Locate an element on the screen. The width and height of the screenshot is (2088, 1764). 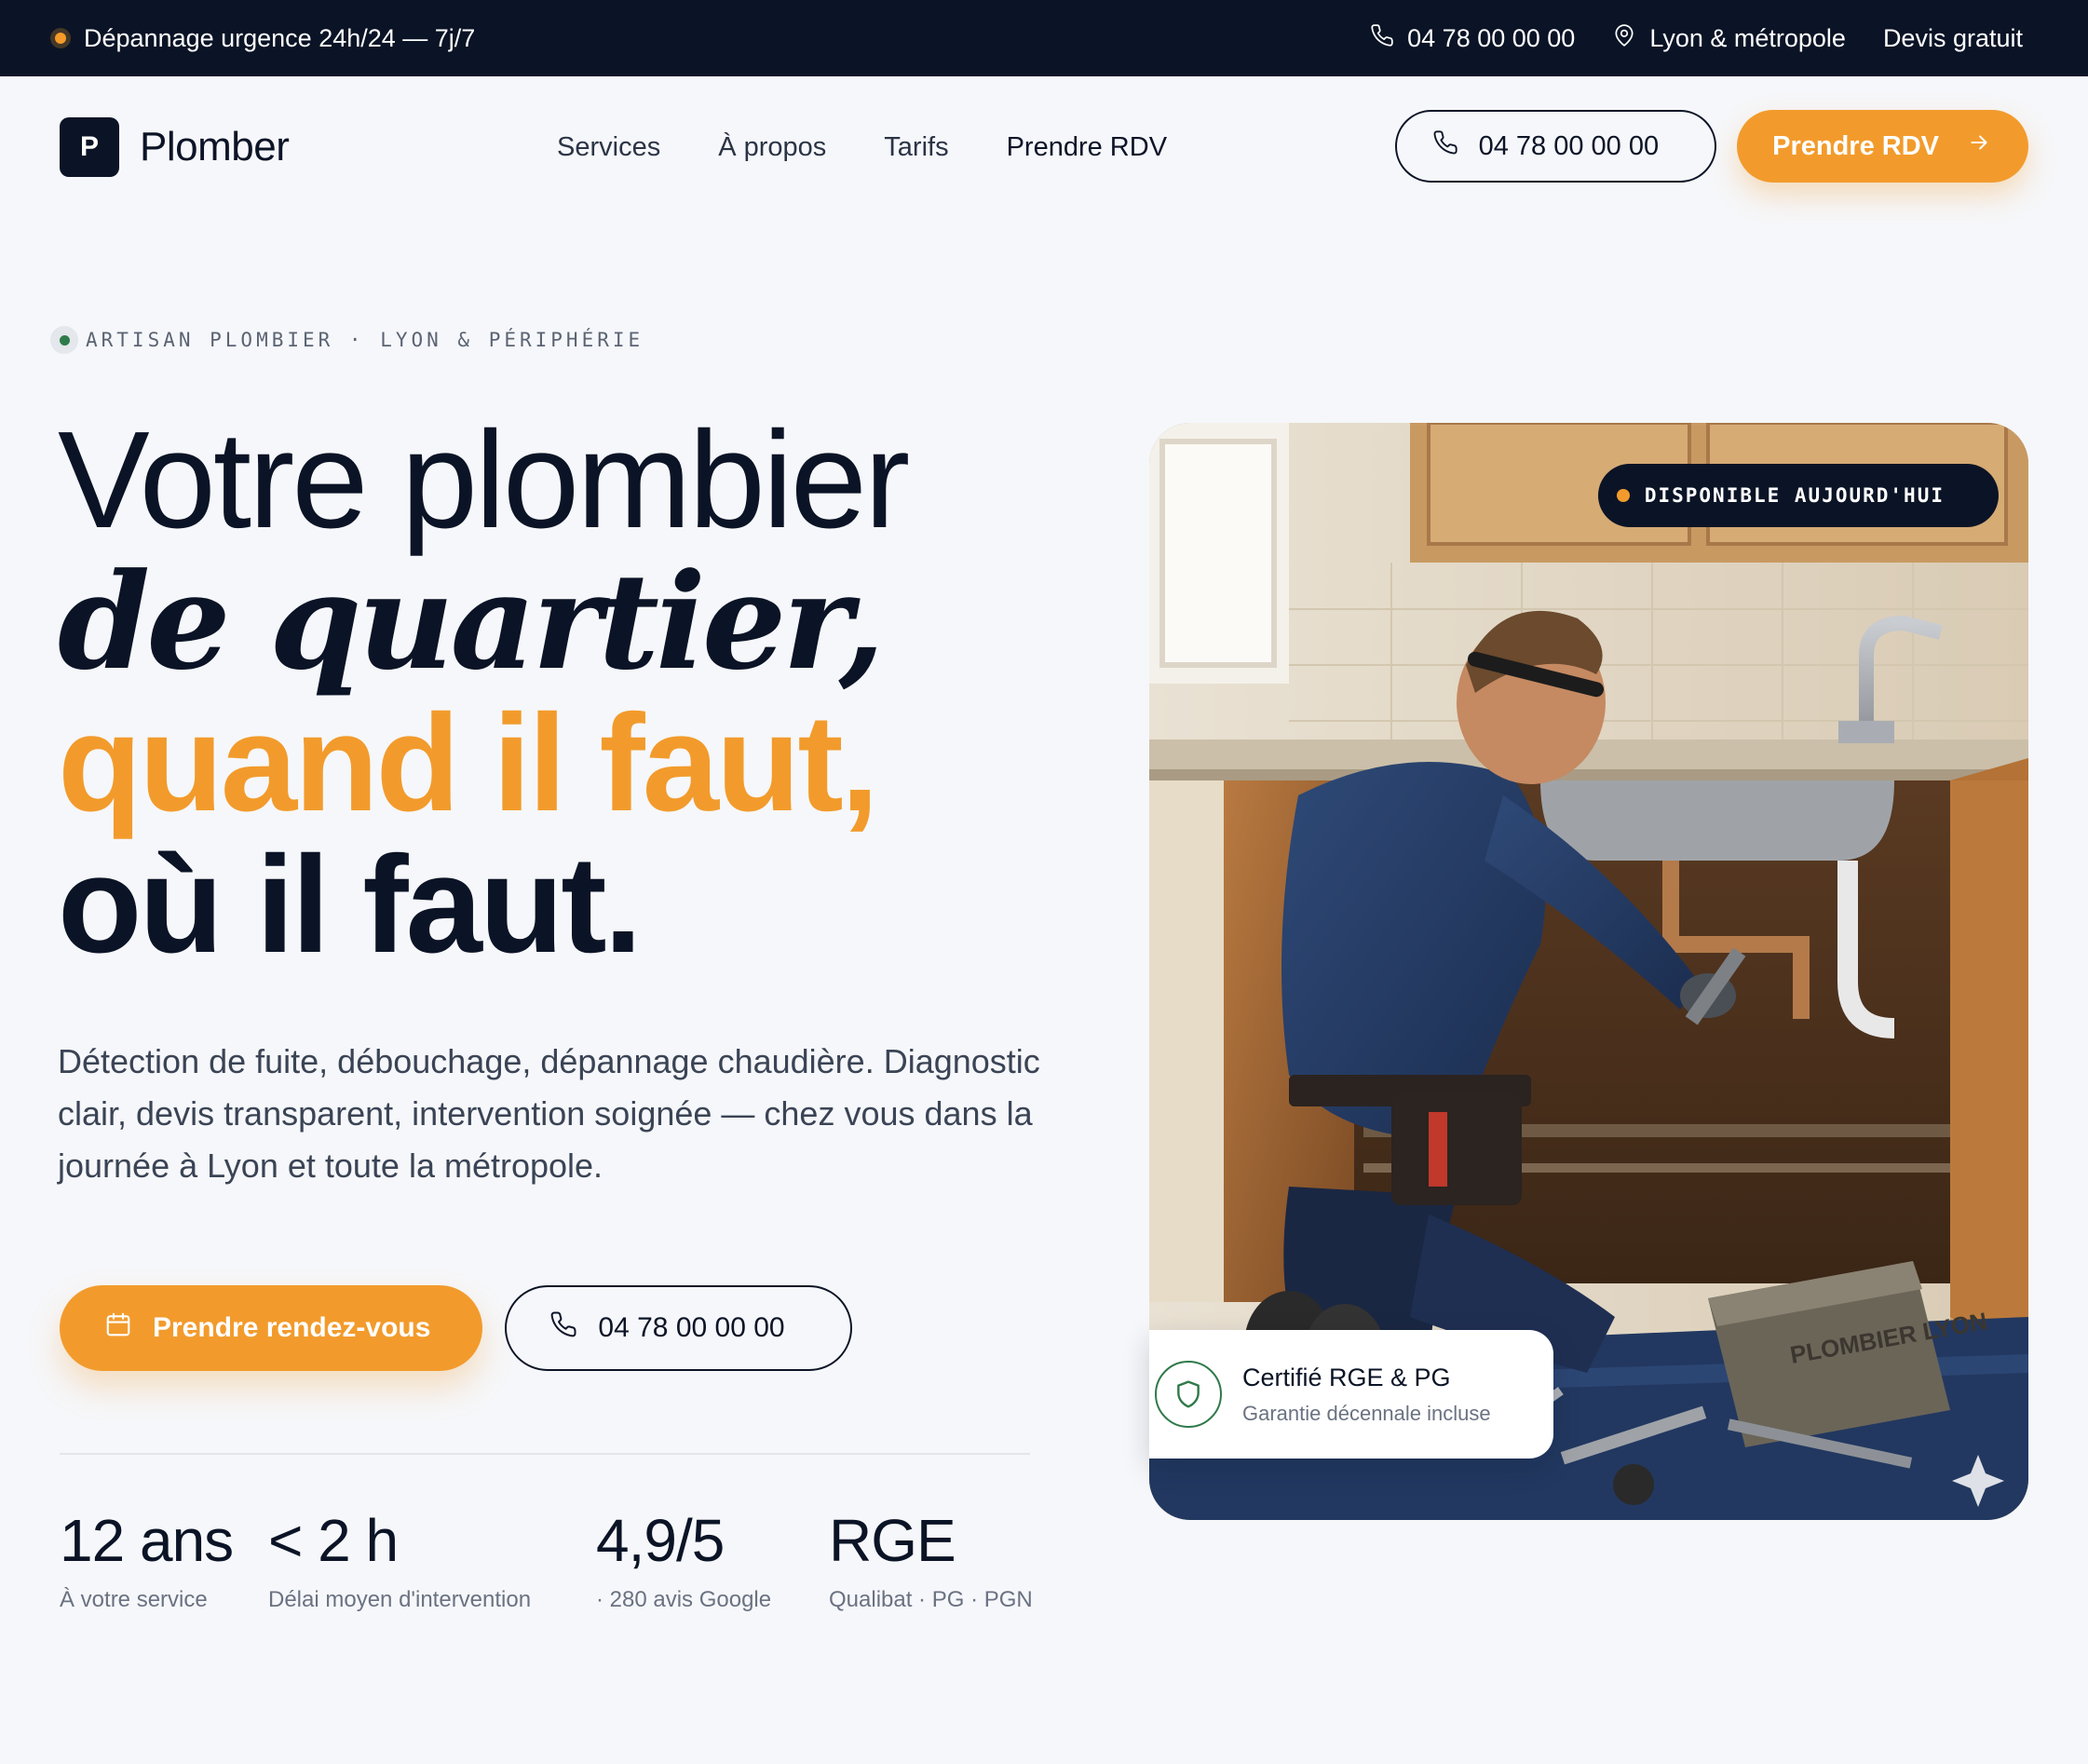
cert-subtitle: Garantie décennale incluse is located at coordinates (1367, 1413).